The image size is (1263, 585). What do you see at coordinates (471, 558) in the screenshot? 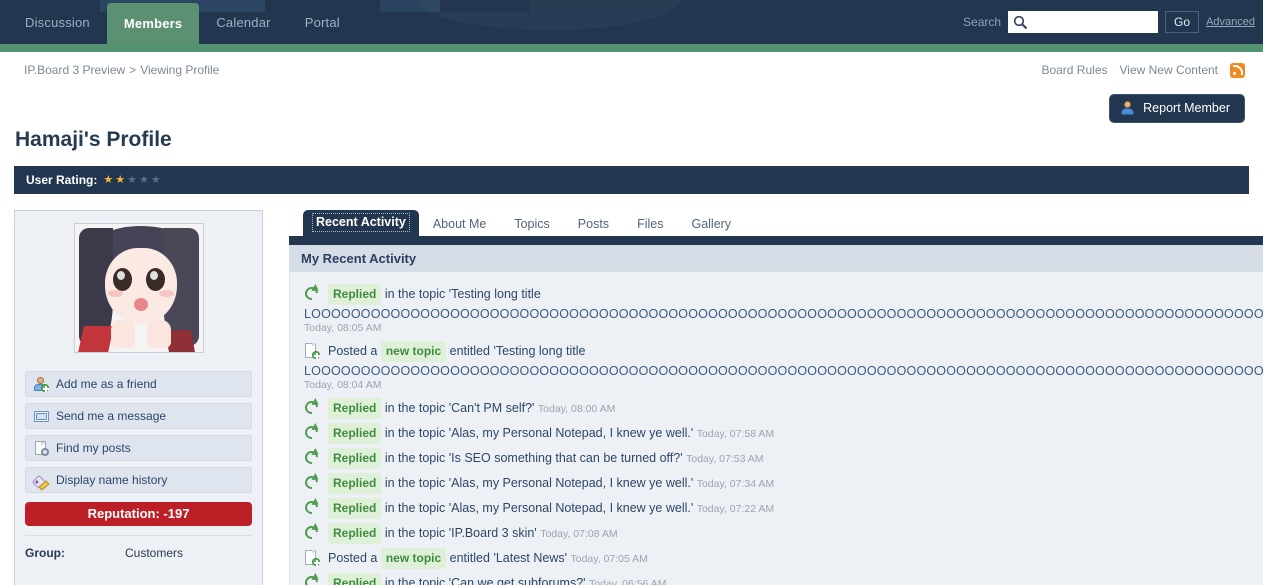
I see `activity-middle: entitled` at bounding box center [471, 558].